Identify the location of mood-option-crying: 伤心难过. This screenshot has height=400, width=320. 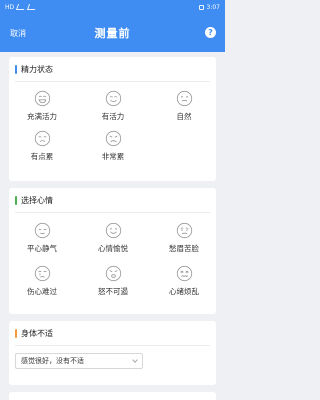
(42, 281).